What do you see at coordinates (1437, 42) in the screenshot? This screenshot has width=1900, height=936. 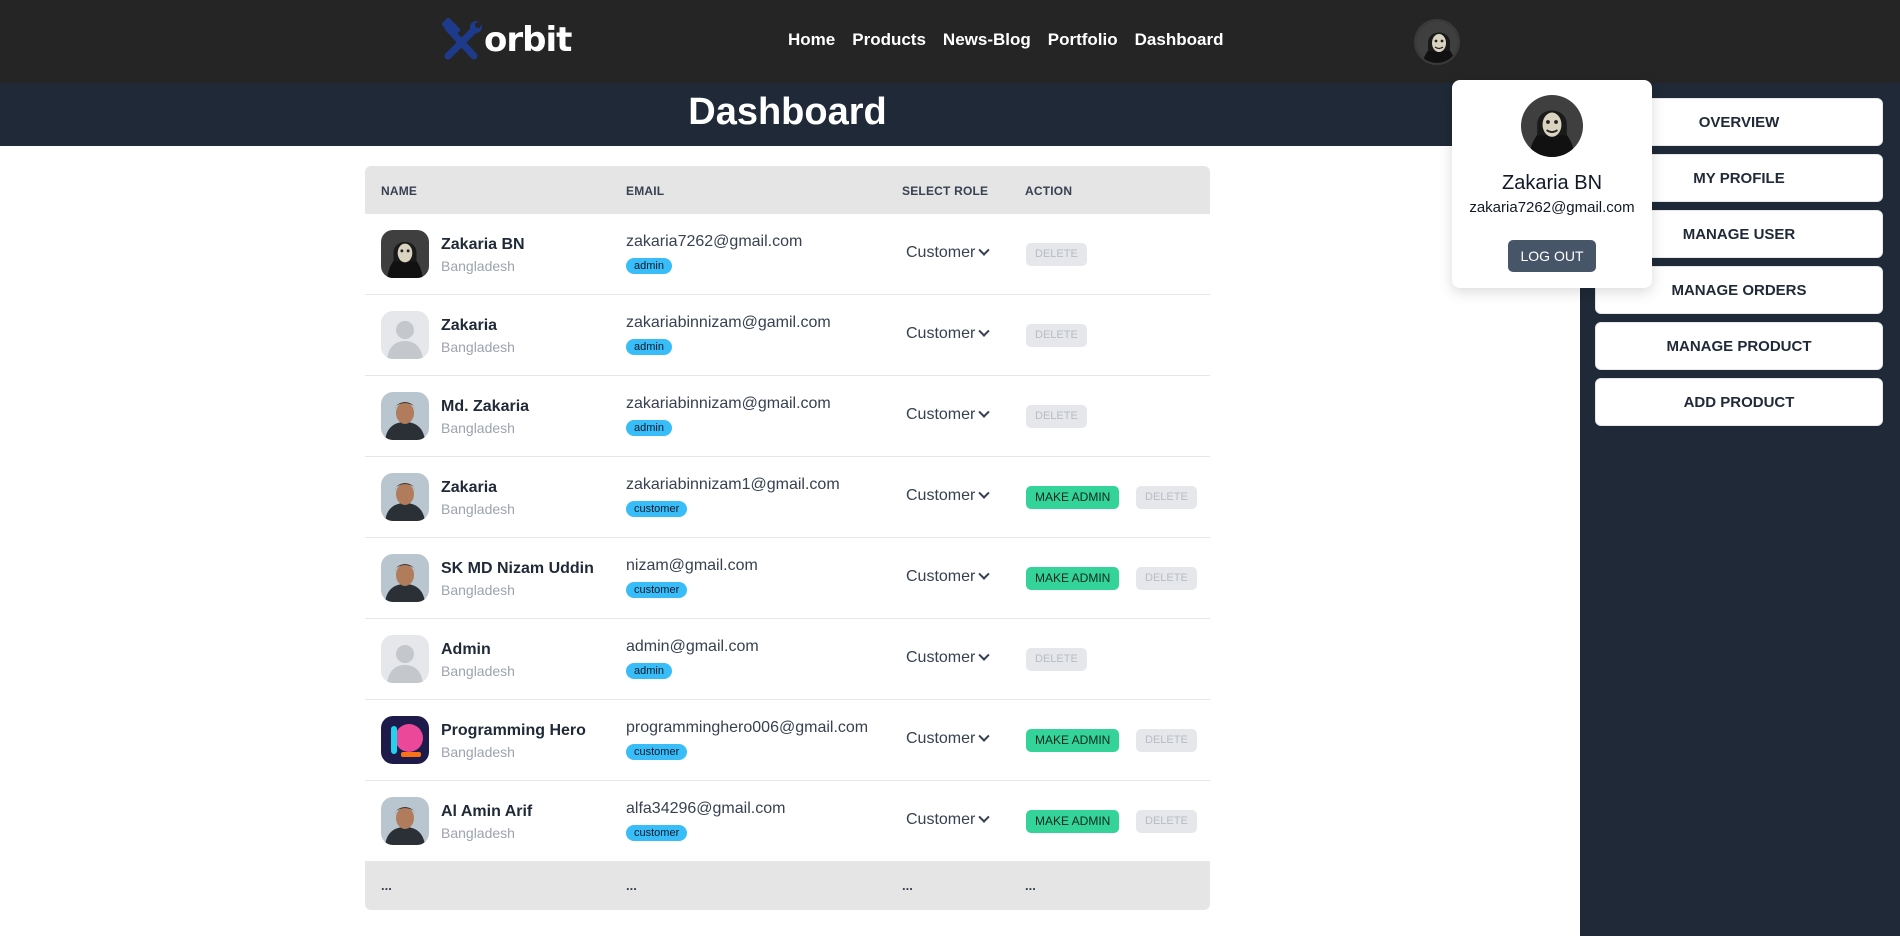 I see `user-avatar-button` at bounding box center [1437, 42].